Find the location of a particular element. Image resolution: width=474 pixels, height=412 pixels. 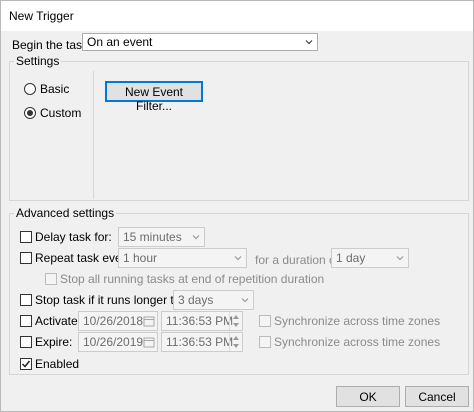

activate-date-value: 10/26/2018 is located at coordinates (113, 321).